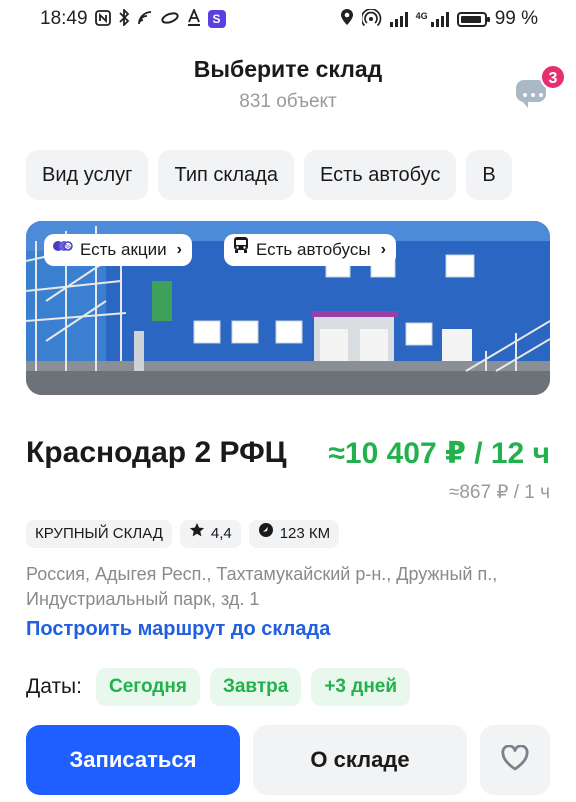 Image resolution: width=576 pixels, height=802 pixels. What do you see at coordinates (148, 687) in the screenshot?
I see `date-today: Сегодня` at bounding box center [148, 687].